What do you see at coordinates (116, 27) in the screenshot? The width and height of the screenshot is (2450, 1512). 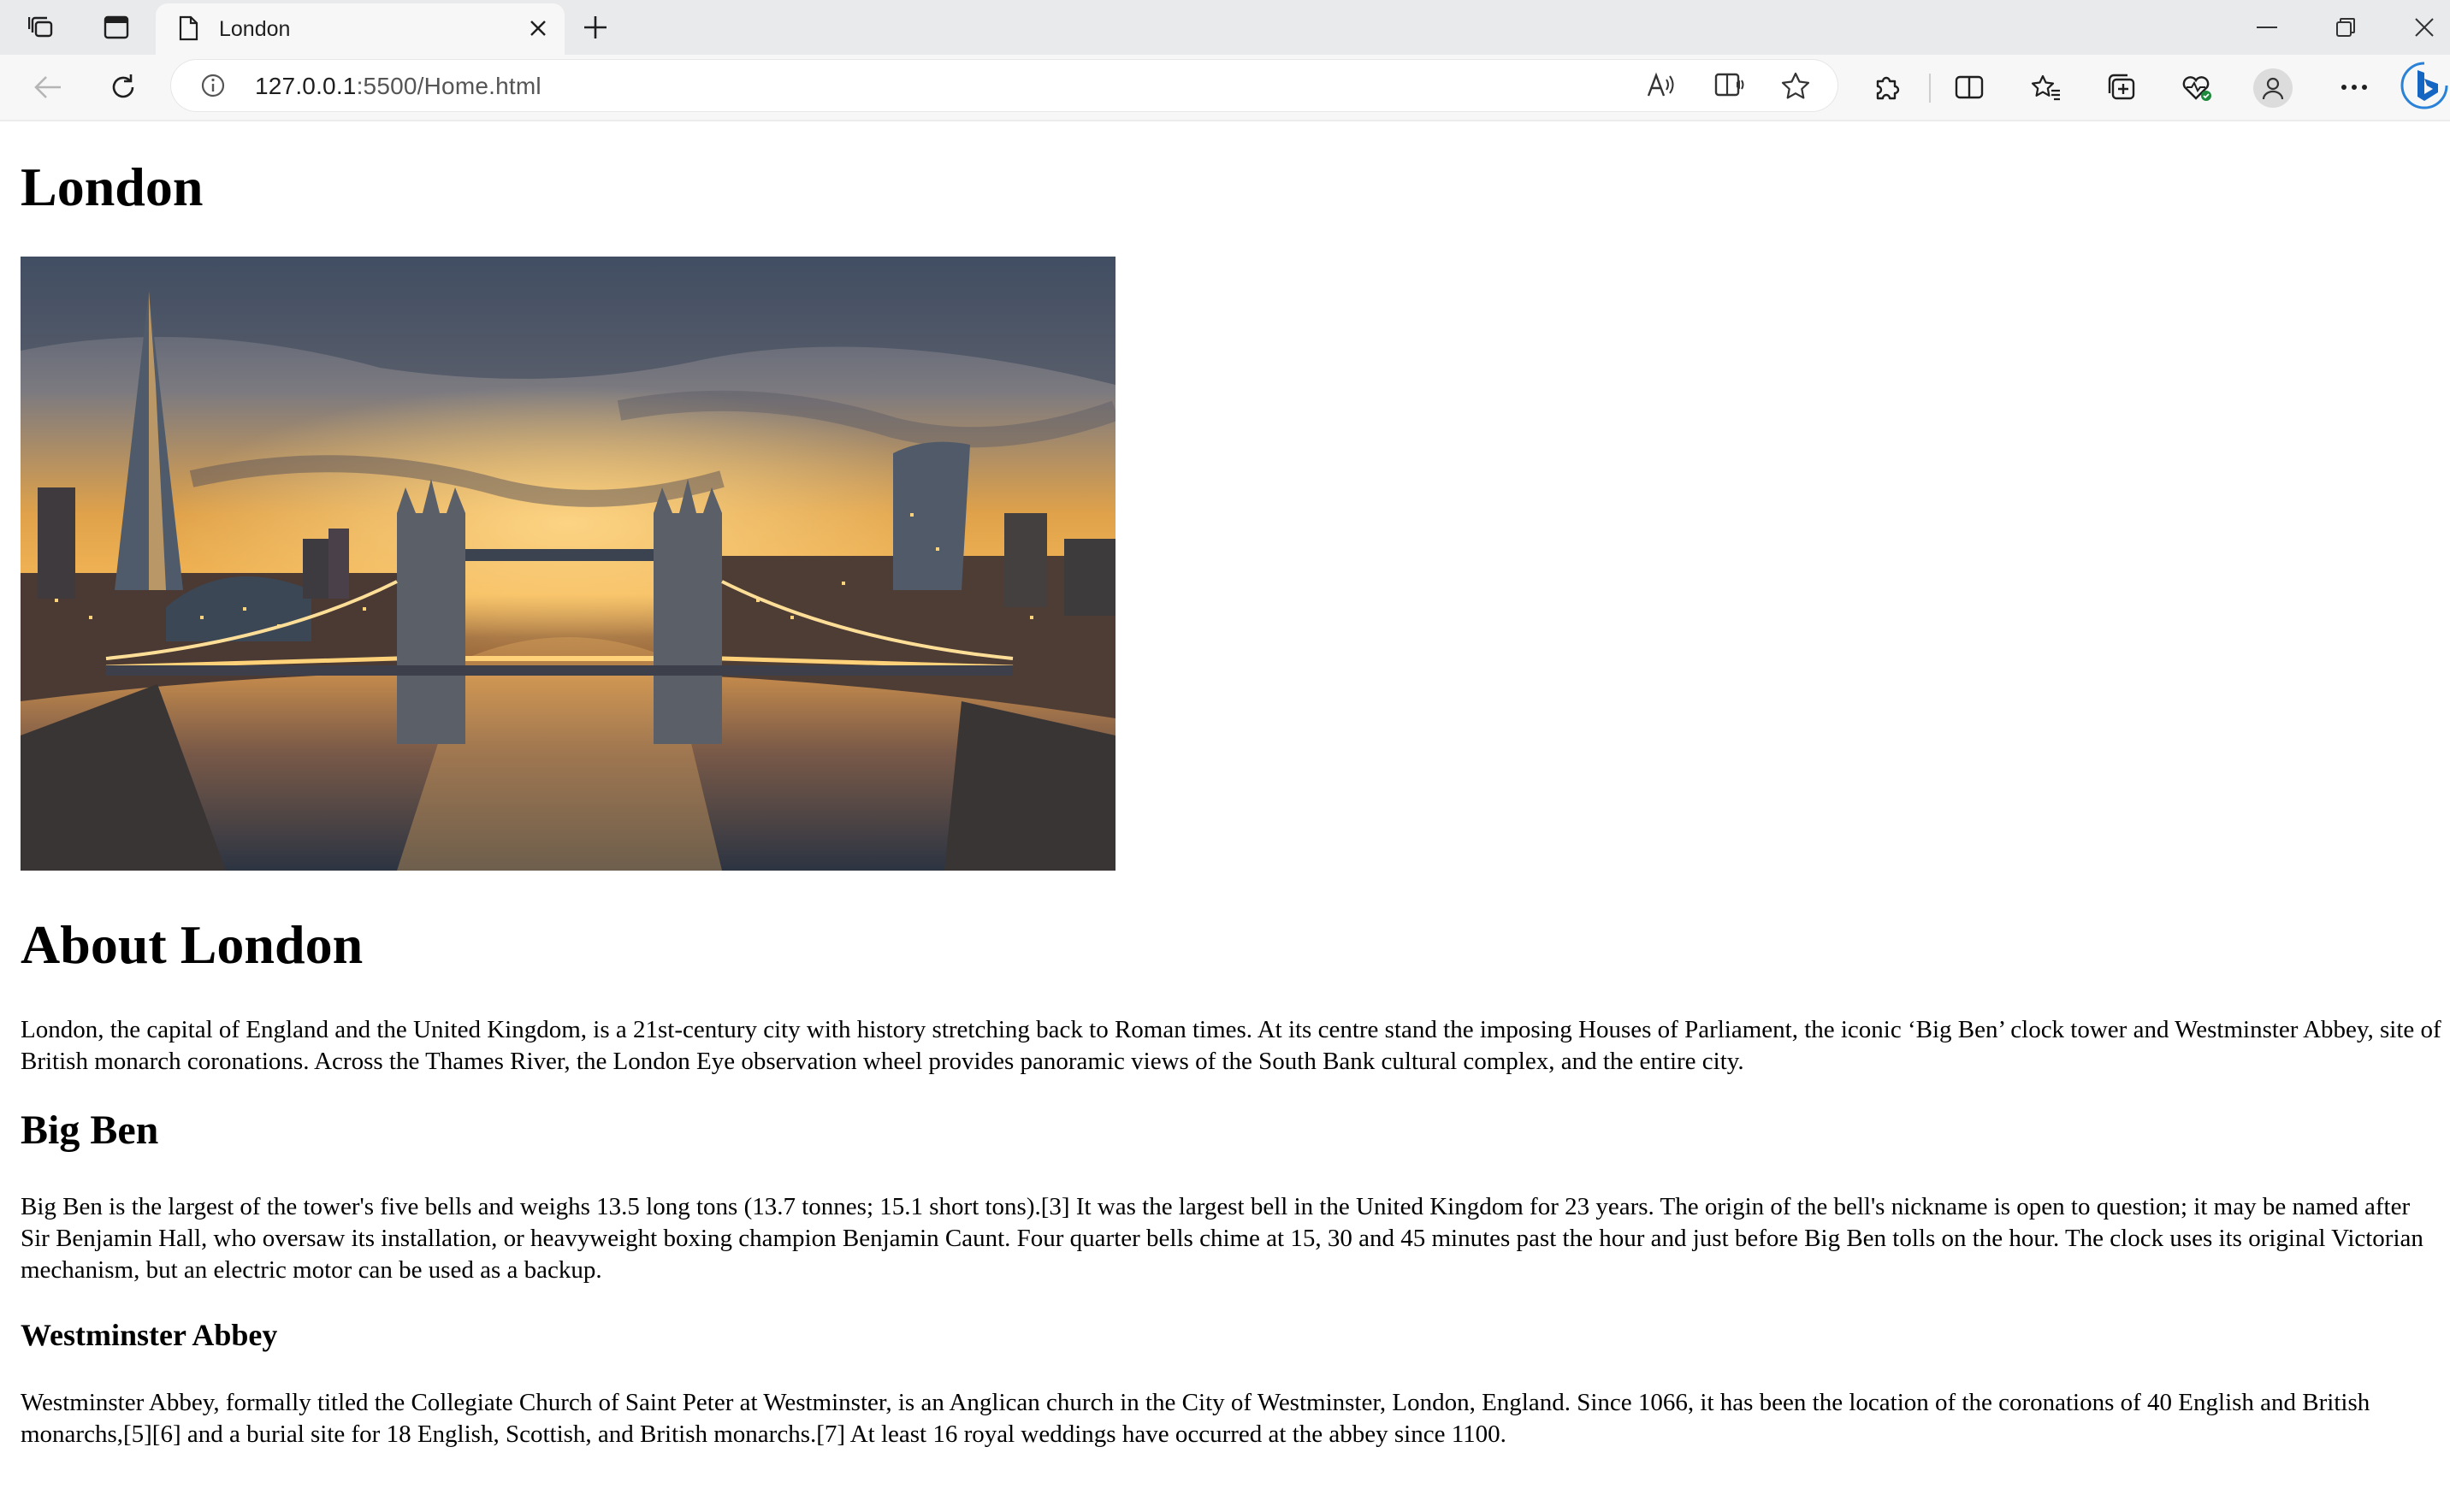 I see `vertical-tabs-icon` at bounding box center [116, 27].